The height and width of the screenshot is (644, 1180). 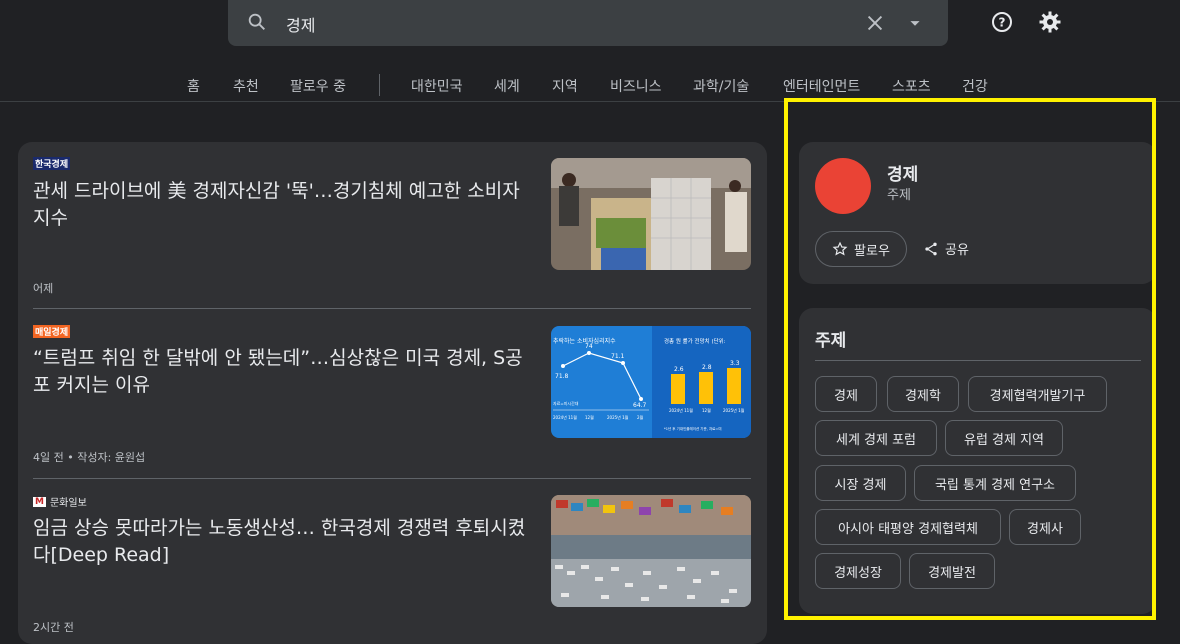 I want to click on chart-left-value: 71.8, so click(x=562, y=376).